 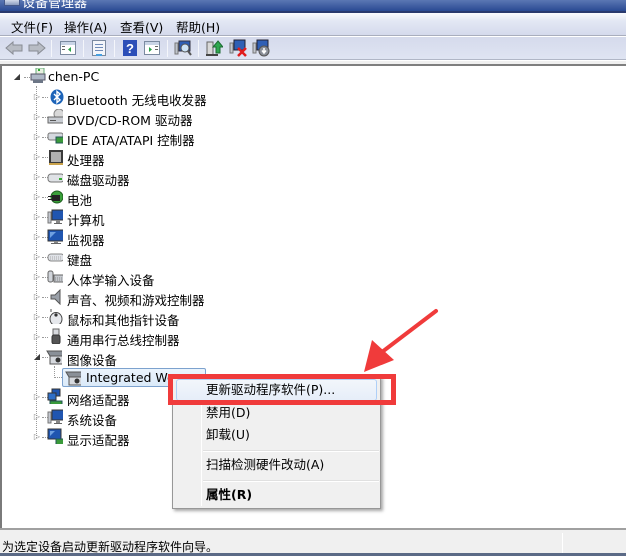 I want to click on device-manager-icon, so click(x=12, y=3).